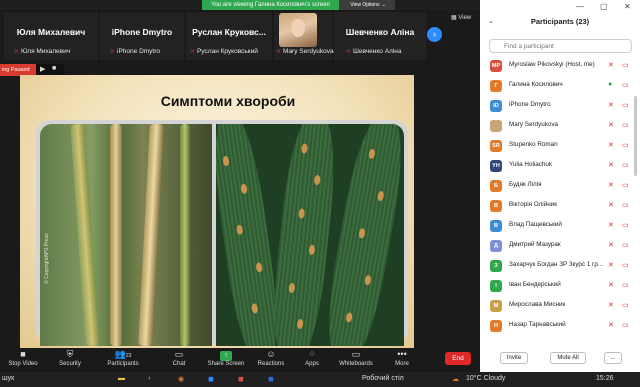  I want to click on apps-button: ⁘ Apps, so click(312, 358).